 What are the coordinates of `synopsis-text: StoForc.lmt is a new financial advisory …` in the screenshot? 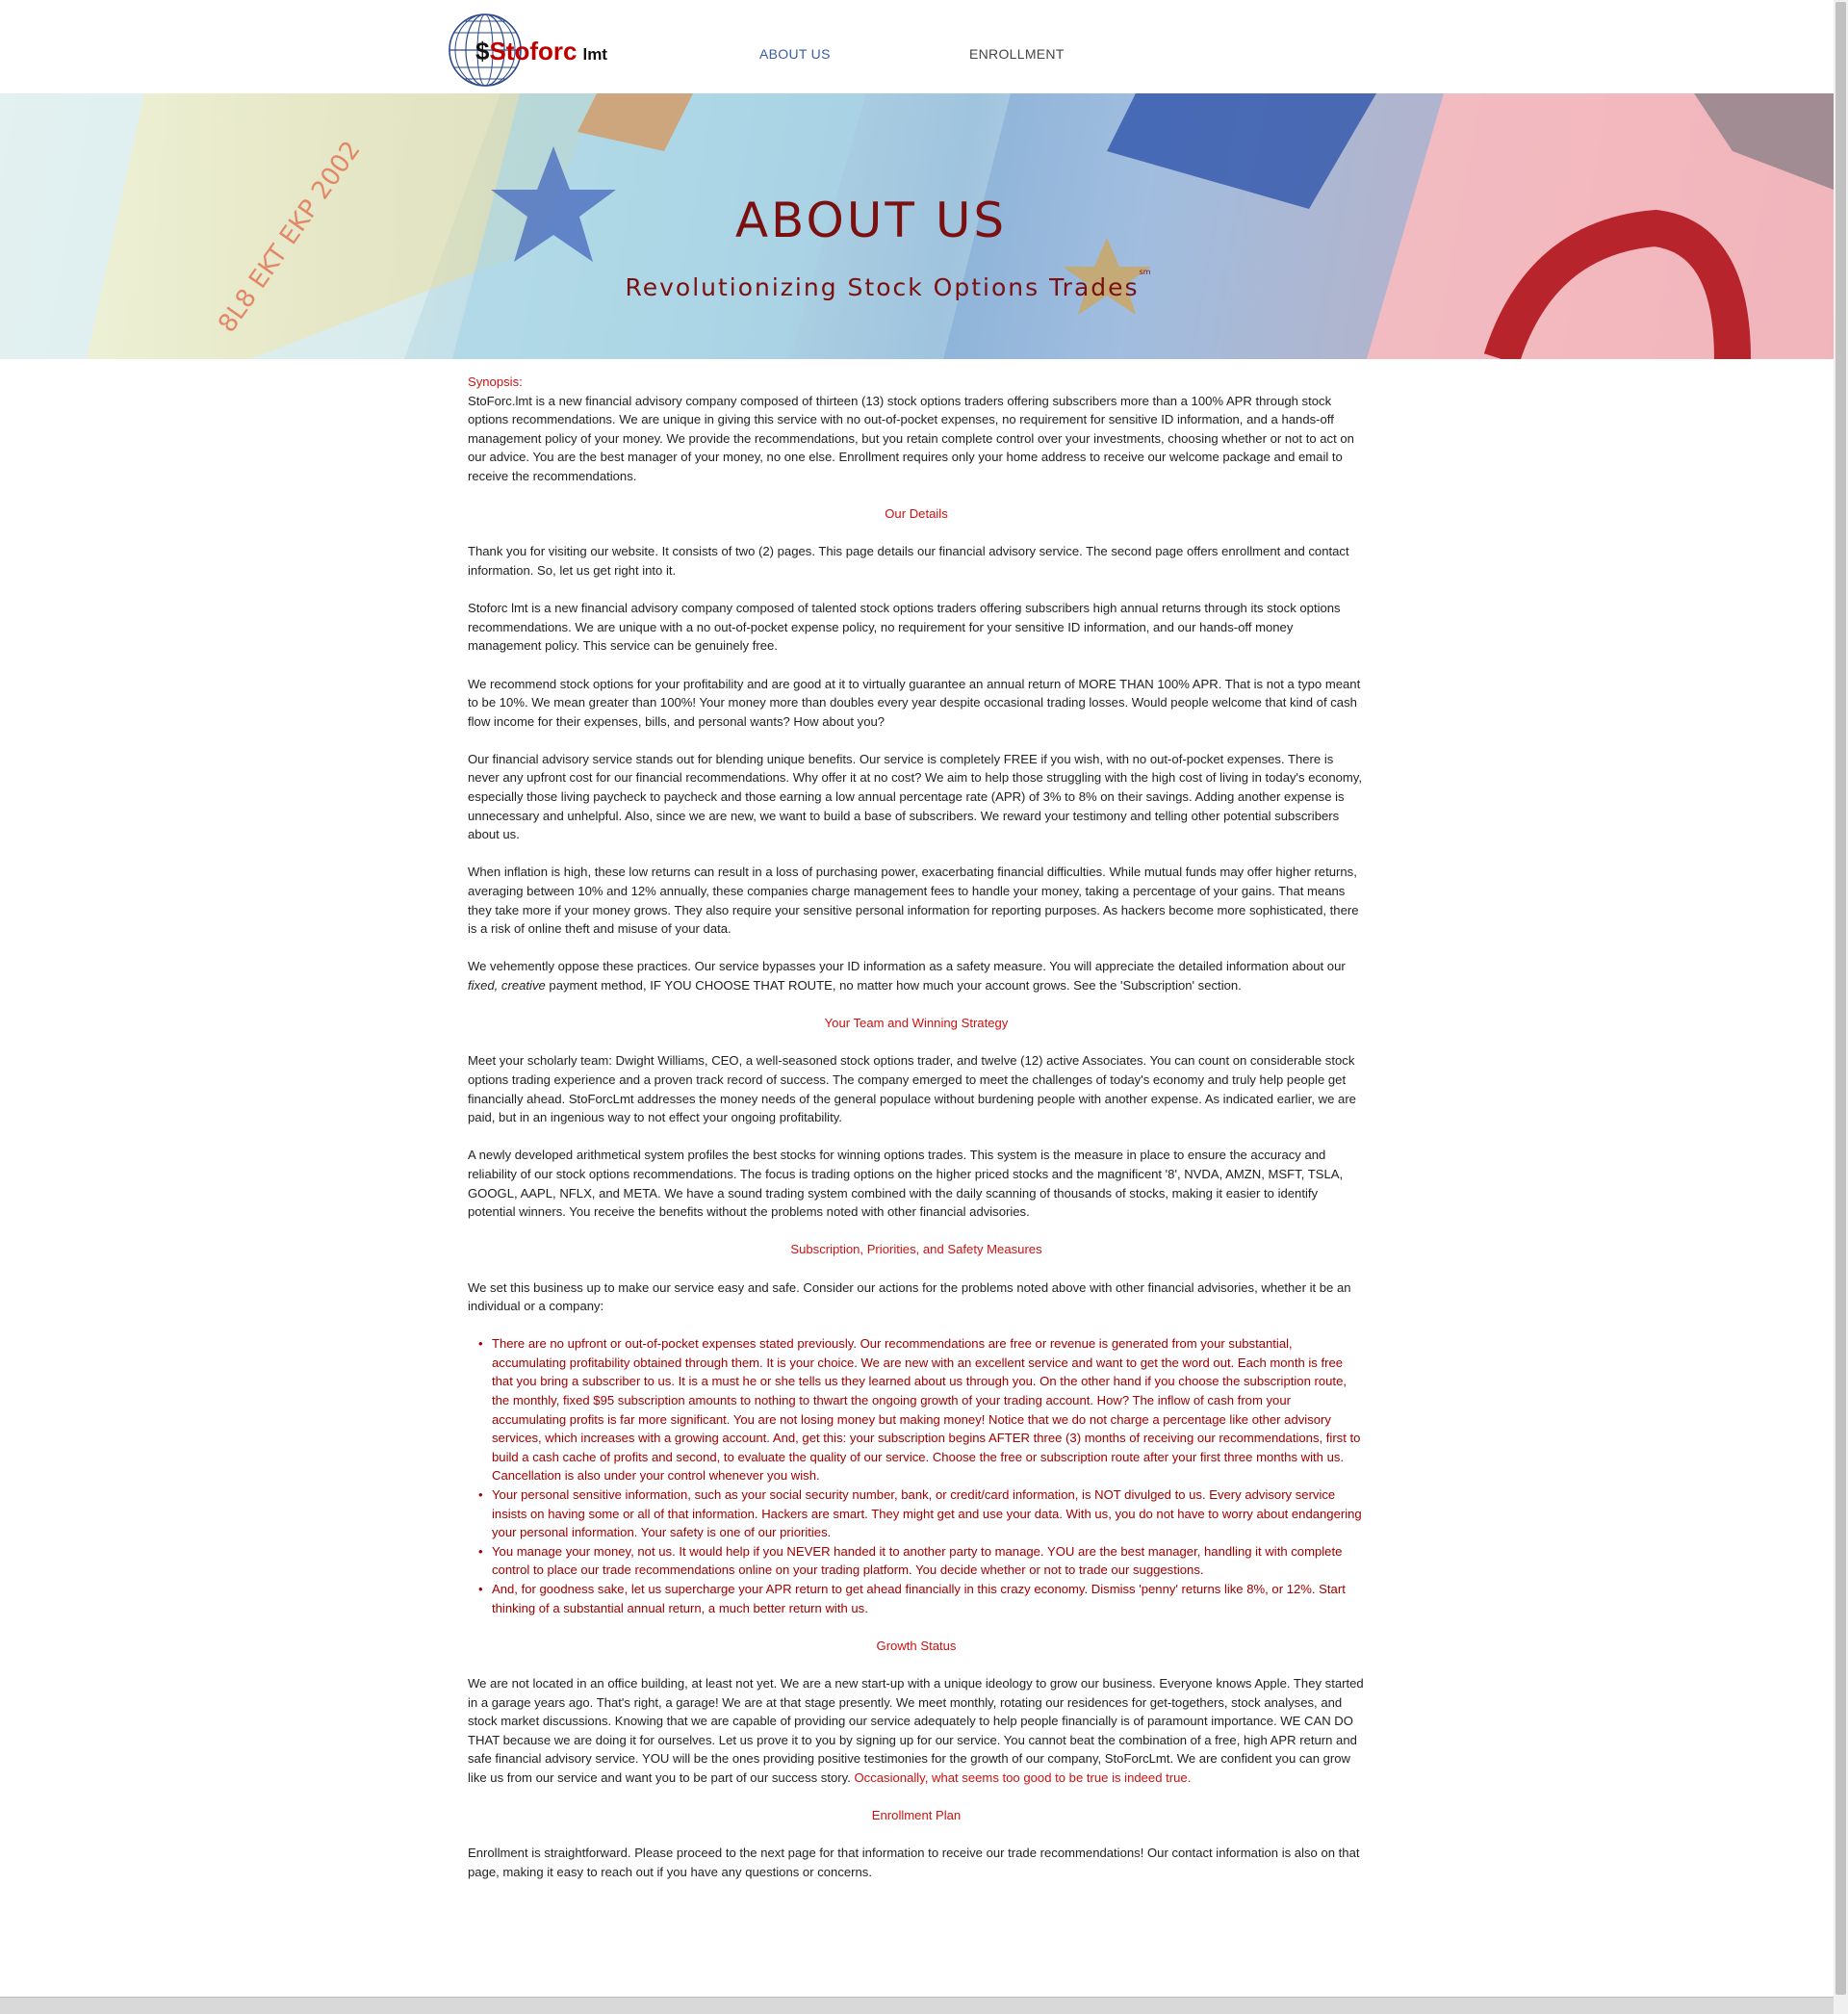 It's located at (911, 438).